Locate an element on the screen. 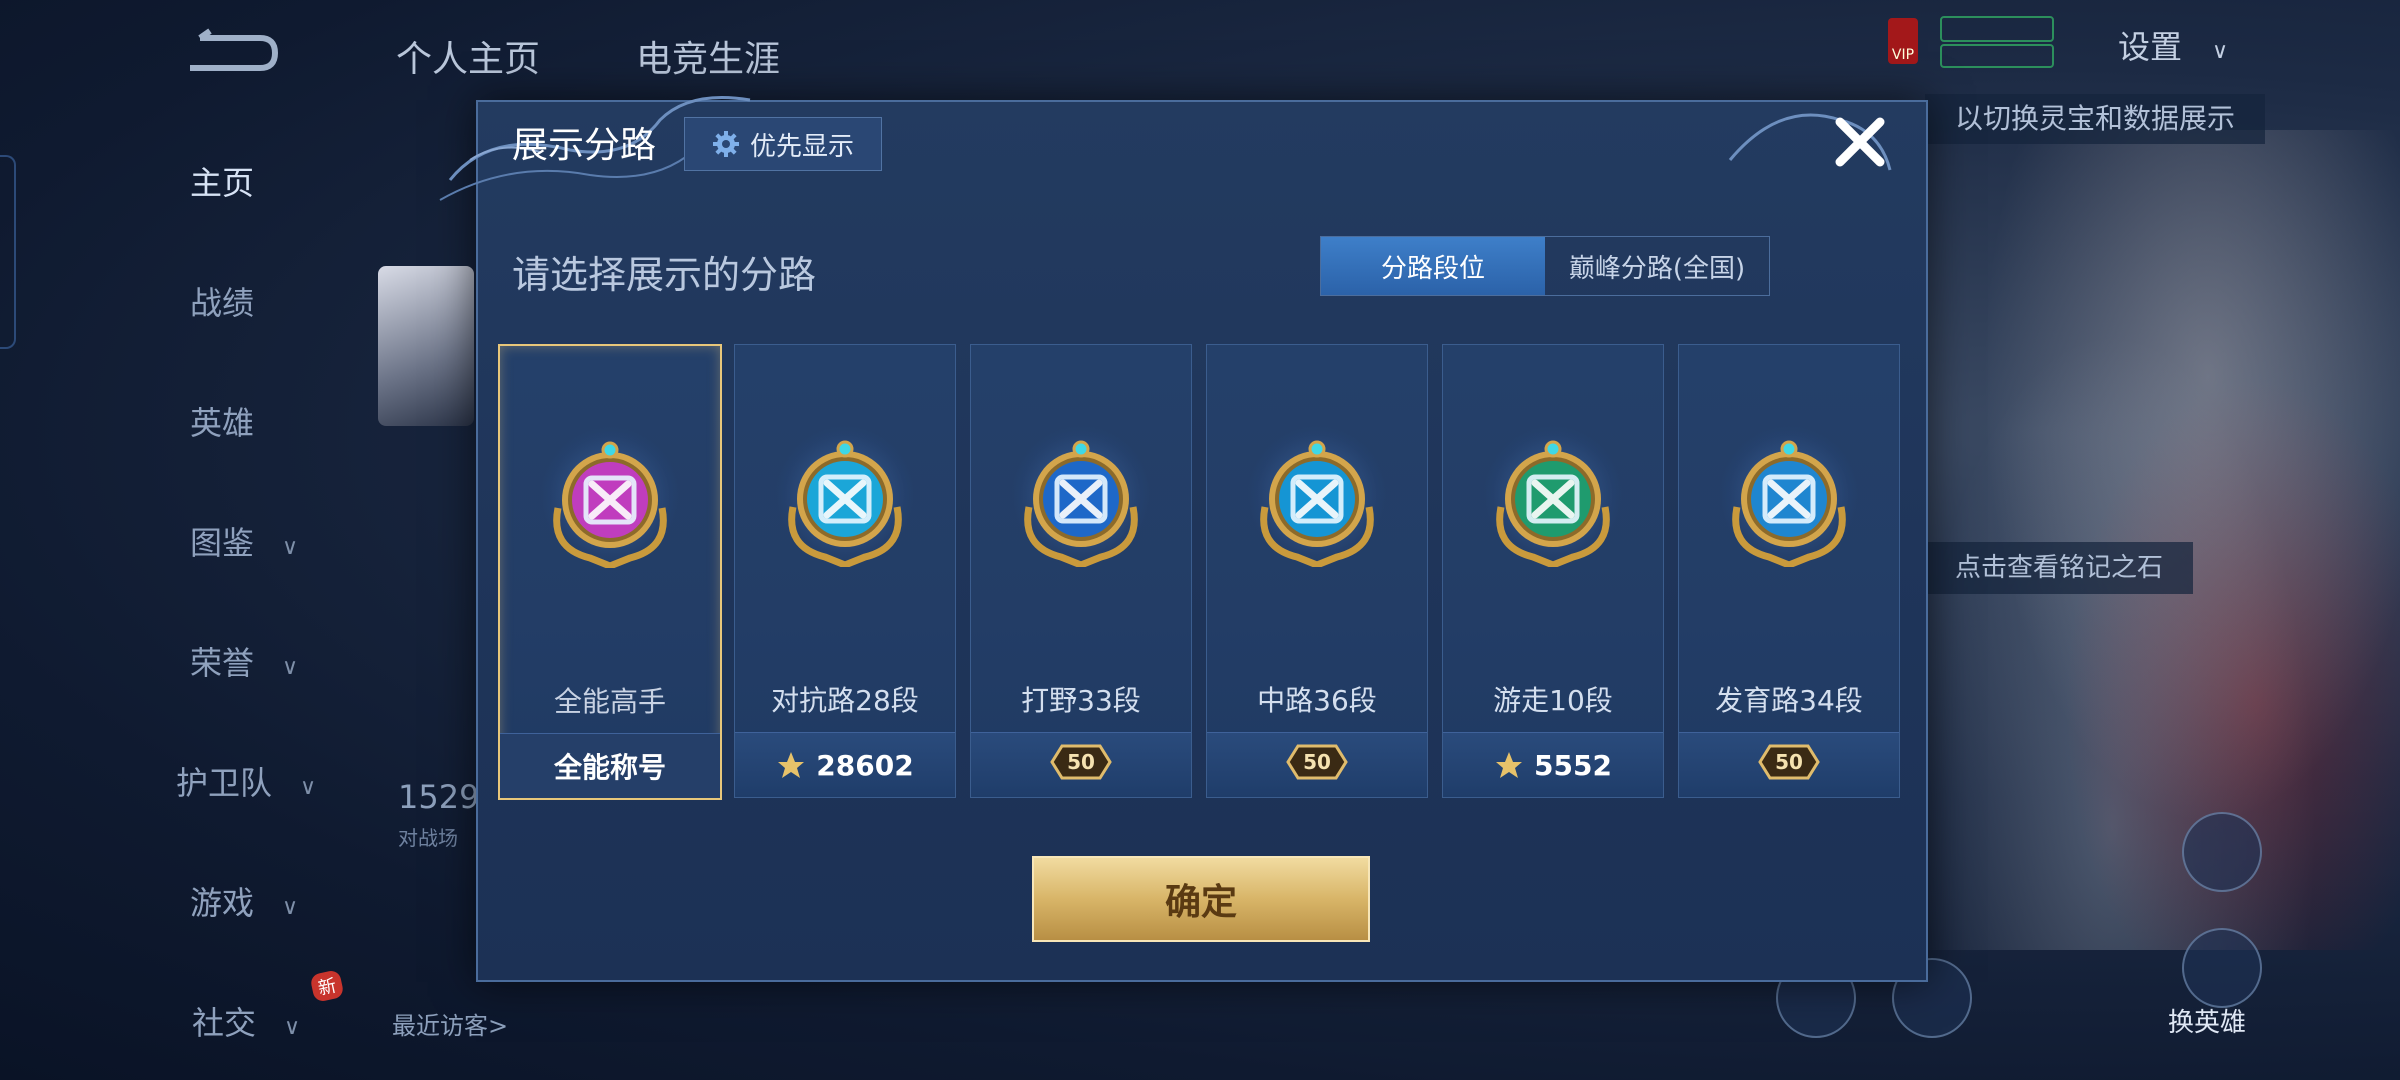 The width and height of the screenshot is (2400, 1080). swap-hero-label: 换英雄 is located at coordinates (2207, 1020).